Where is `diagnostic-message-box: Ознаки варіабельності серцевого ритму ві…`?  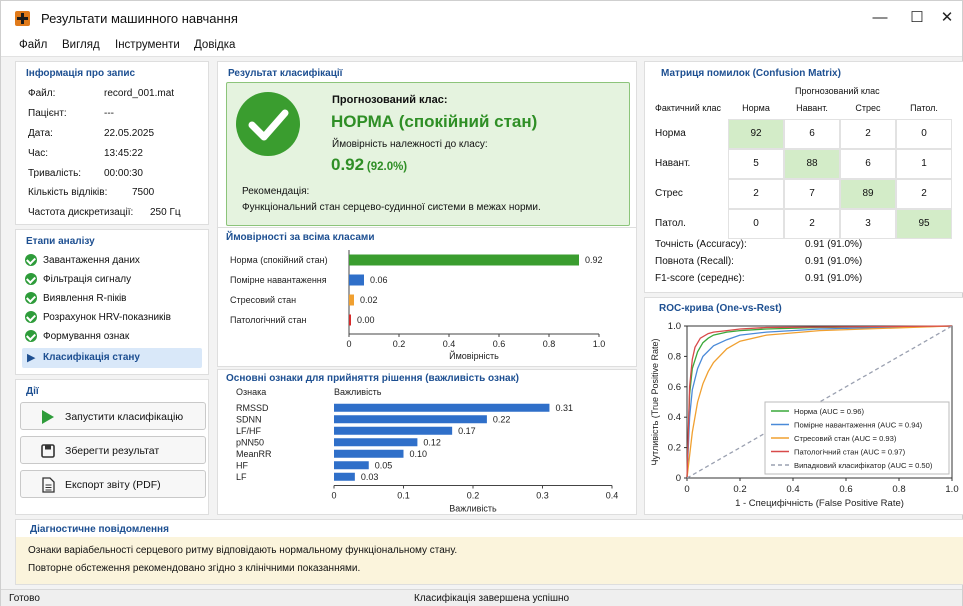
diagnostic-message-box: Ознаки варіабельності серцевого ритму ві… is located at coordinates (489, 560).